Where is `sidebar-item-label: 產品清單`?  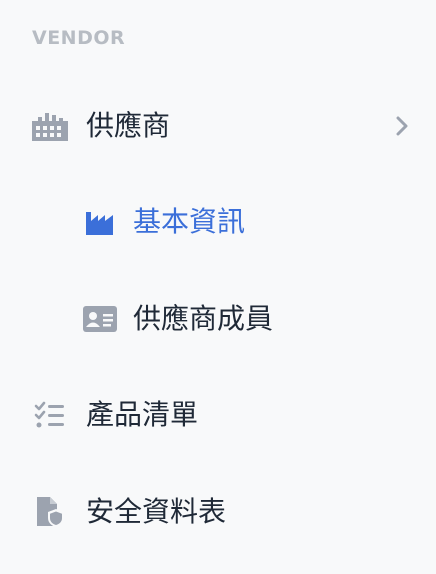
sidebar-item-label: 產品清單 is located at coordinates (142, 414).